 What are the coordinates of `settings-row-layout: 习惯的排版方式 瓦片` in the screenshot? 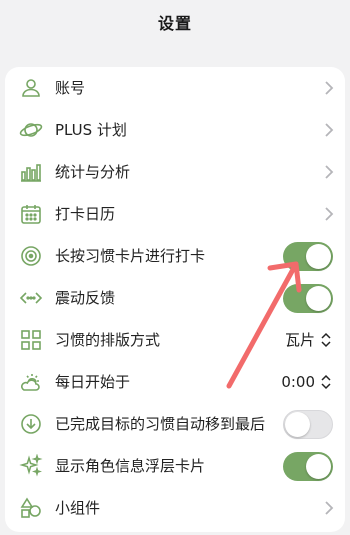 It's located at (175, 340).